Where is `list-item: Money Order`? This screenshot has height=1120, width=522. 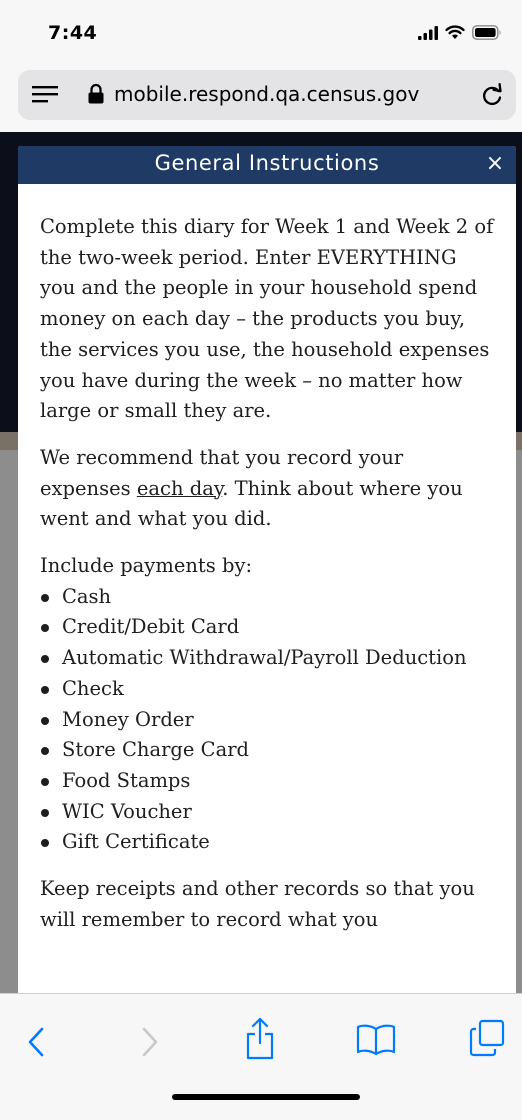
list-item: Money Order is located at coordinates (268, 720).